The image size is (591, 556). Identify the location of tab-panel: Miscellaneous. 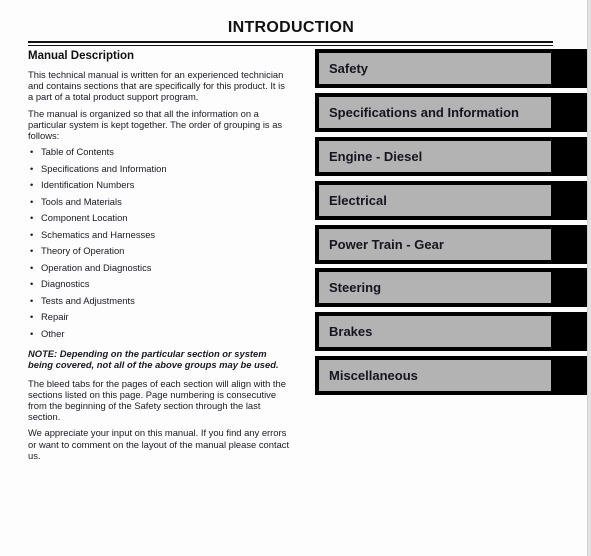
(435, 376).